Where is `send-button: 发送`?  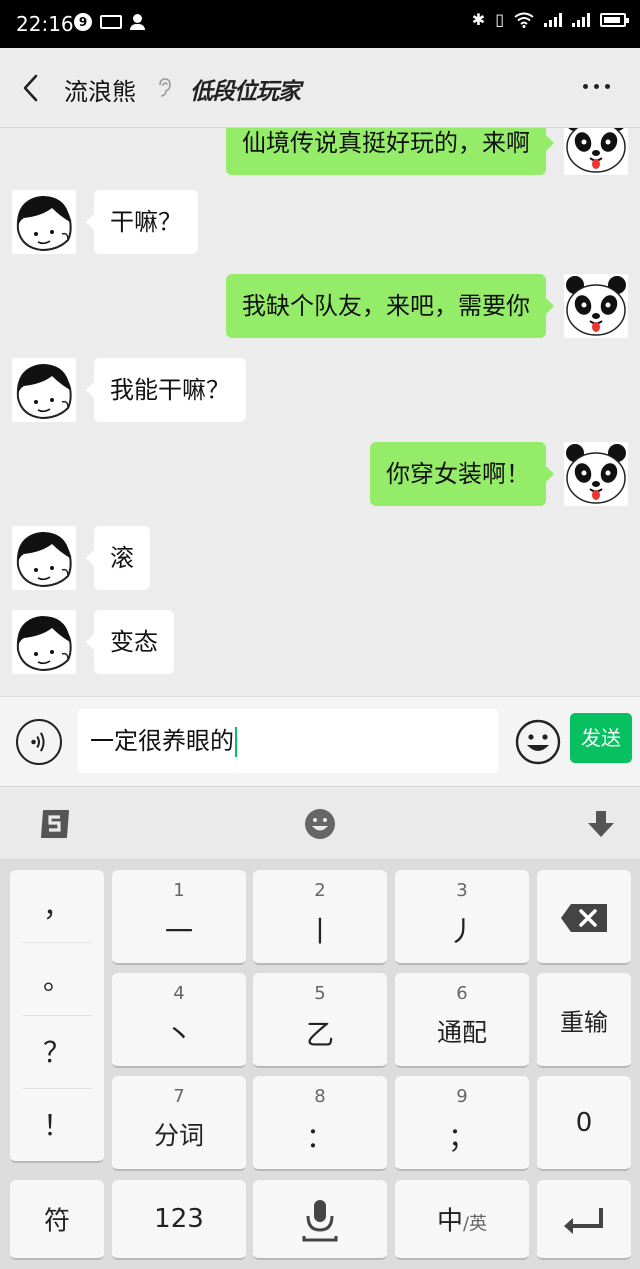 send-button: 发送 is located at coordinates (601, 738).